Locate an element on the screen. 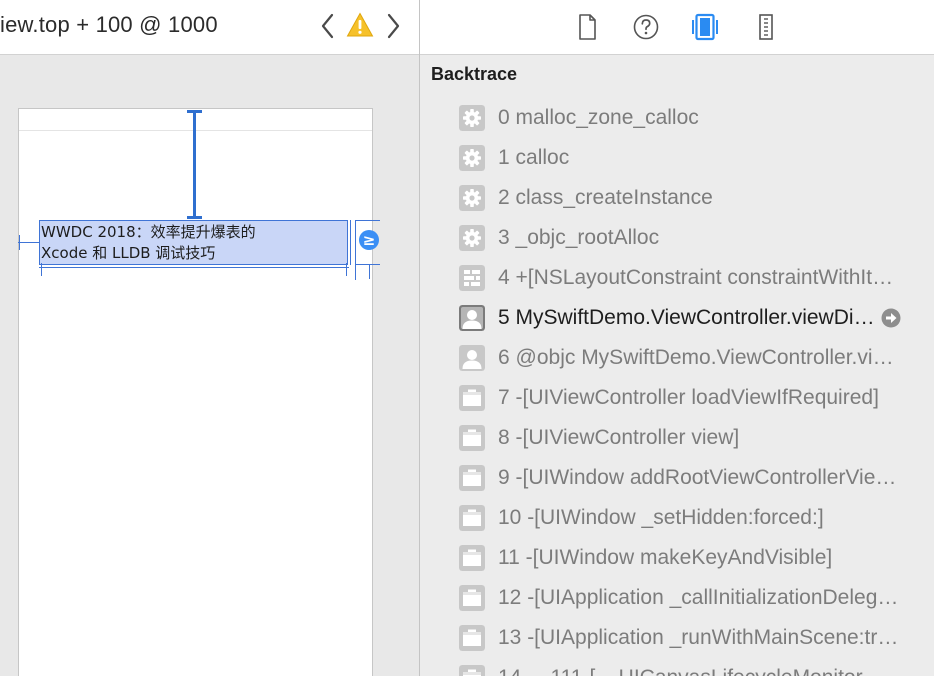 The image size is (934, 676). backtrace-frame: 7 -[UIViewController loadViewIfRequired] is located at coordinates (677, 398).